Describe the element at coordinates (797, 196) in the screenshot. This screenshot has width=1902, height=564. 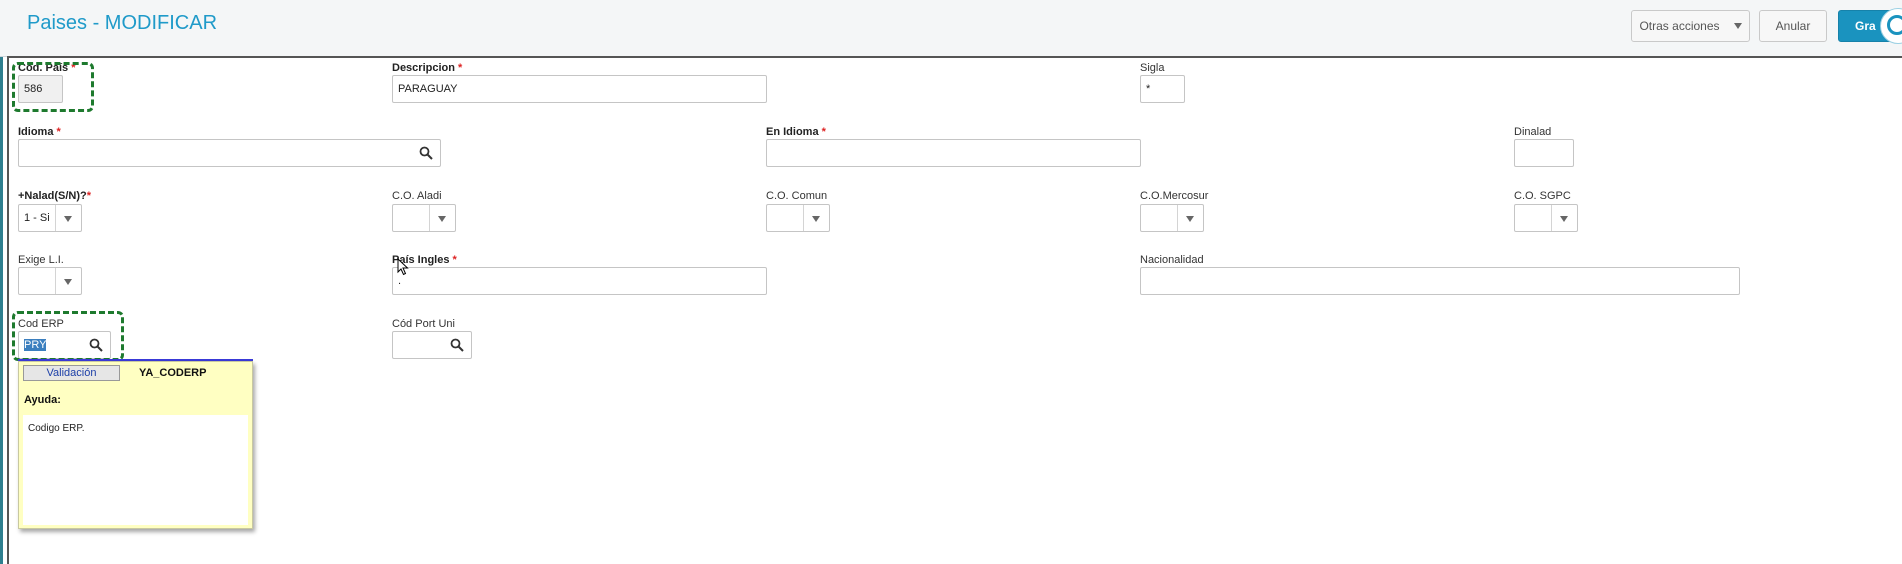
I see `co-comun-label: C.O. Comun` at that location.